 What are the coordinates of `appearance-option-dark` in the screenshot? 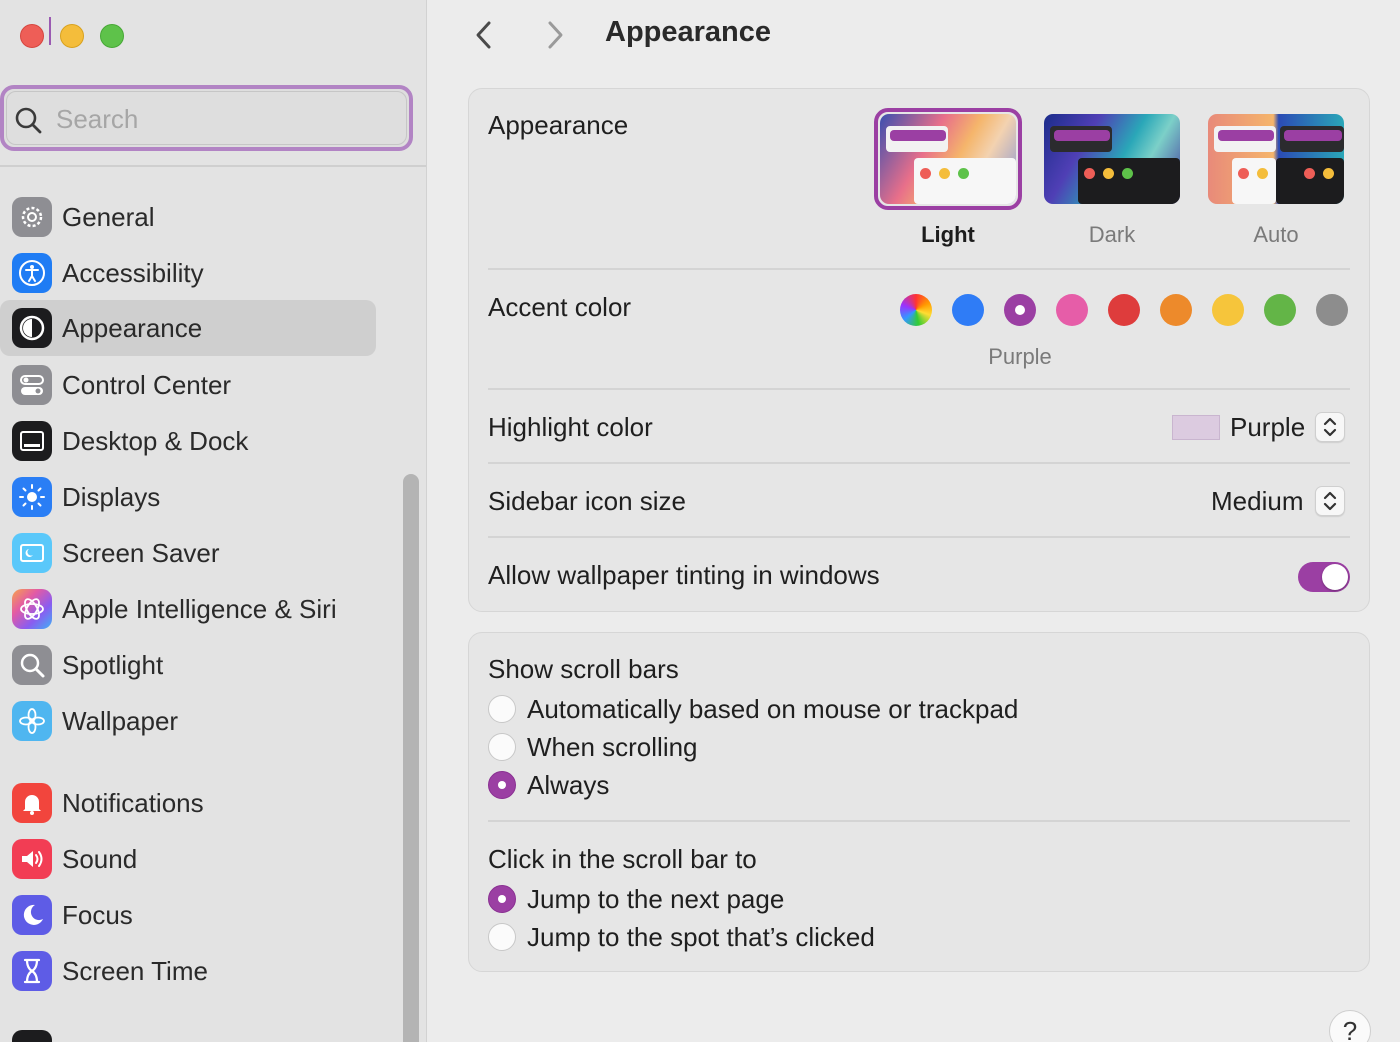 It's located at (1112, 159).